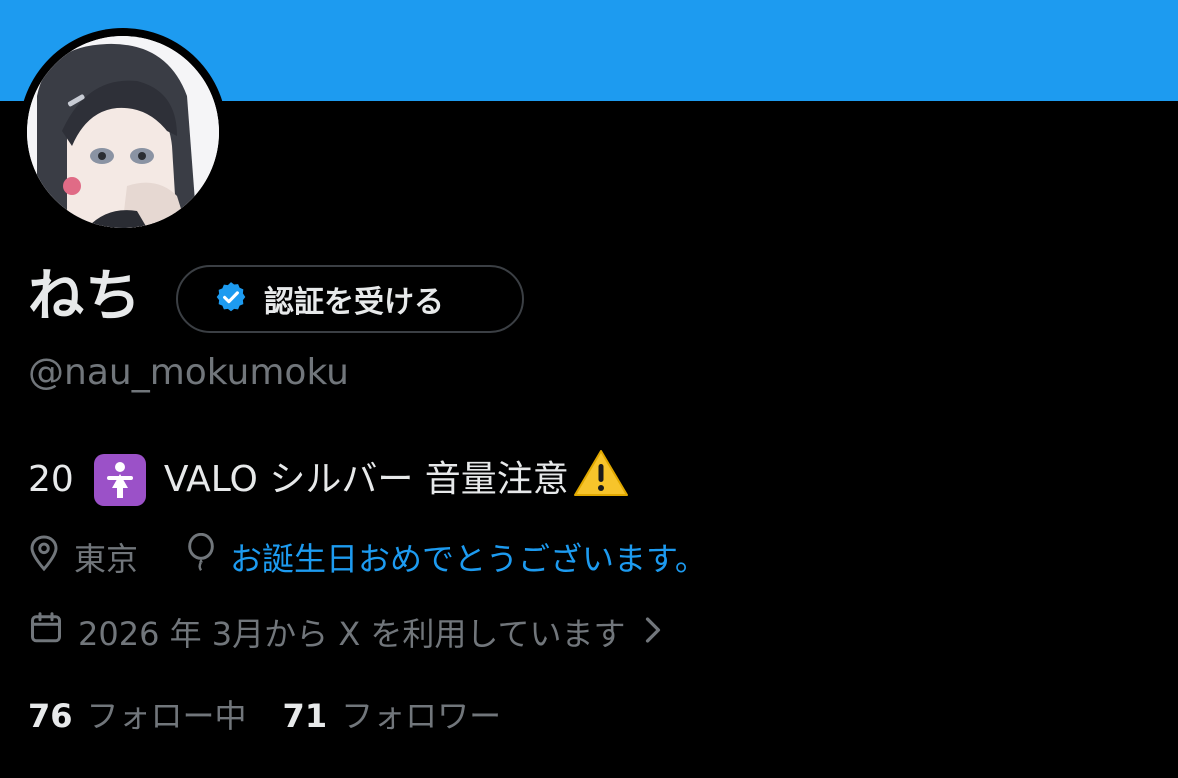  What do you see at coordinates (44, 558) in the screenshot?
I see `location-pin-icon` at bounding box center [44, 558].